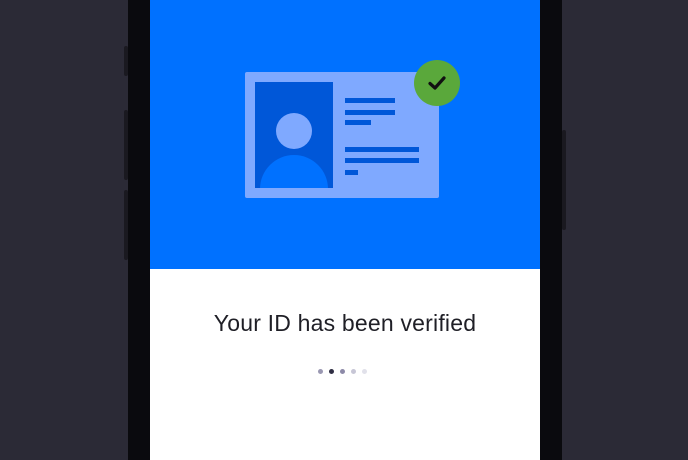 This screenshot has height=460, width=688. I want to click on page-title: Your ID has been verified, so click(345, 323).